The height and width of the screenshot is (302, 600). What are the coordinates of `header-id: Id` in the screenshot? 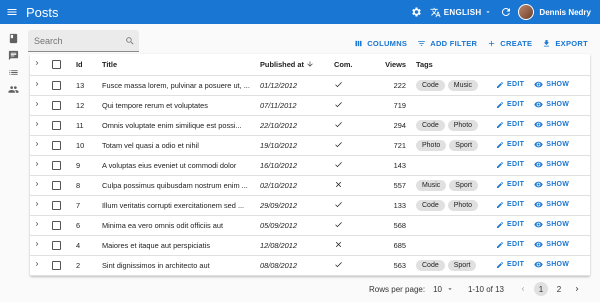 It's located at (89, 65).